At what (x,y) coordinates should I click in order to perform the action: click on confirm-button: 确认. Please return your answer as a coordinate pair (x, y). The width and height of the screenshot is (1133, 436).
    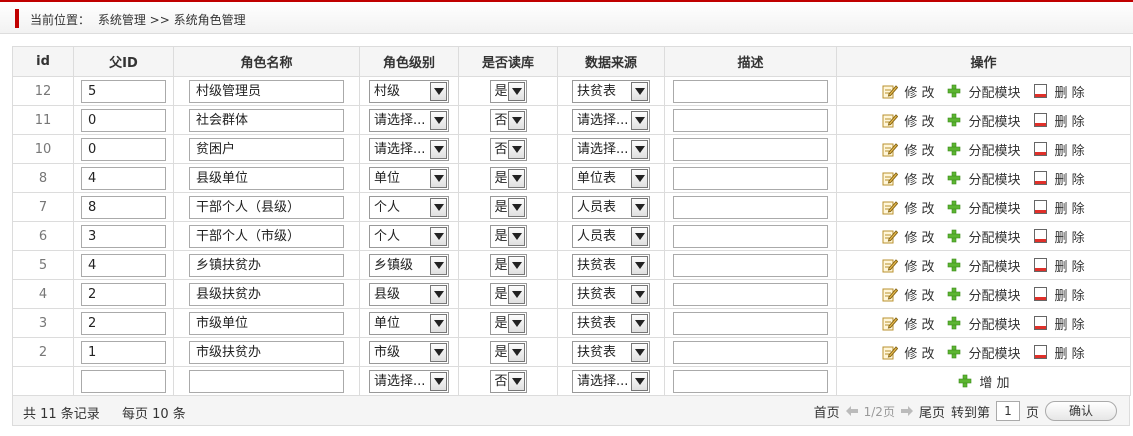
    Looking at the image, I should click on (1081, 411).